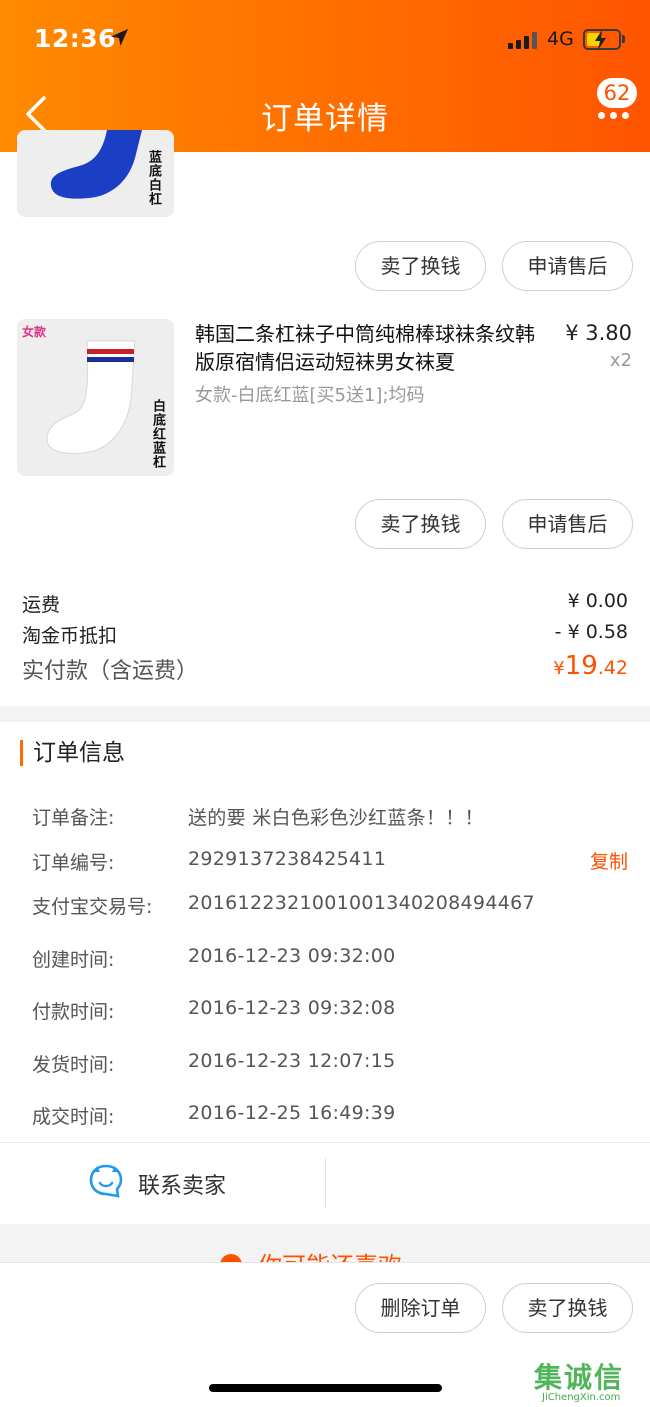  I want to click on deal-time-label: 成交时间:, so click(73, 1117).